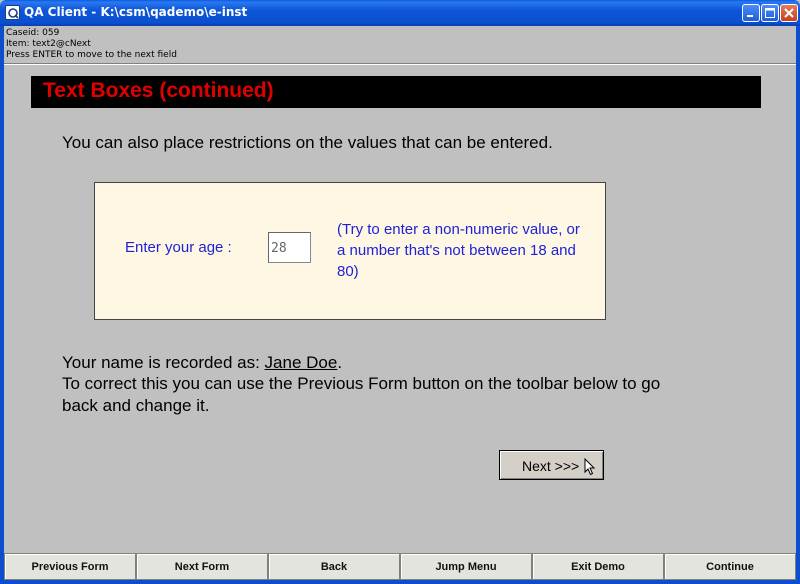 The image size is (800, 584). Describe the element at coordinates (750, 16) in the screenshot. I see `minimize-icon` at that location.